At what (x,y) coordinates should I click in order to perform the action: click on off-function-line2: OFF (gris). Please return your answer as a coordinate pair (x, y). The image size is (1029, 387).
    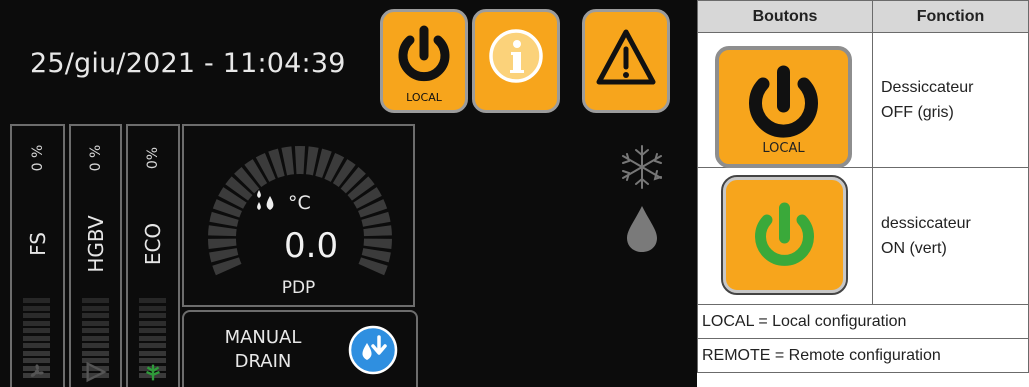
    Looking at the image, I should click on (917, 112).